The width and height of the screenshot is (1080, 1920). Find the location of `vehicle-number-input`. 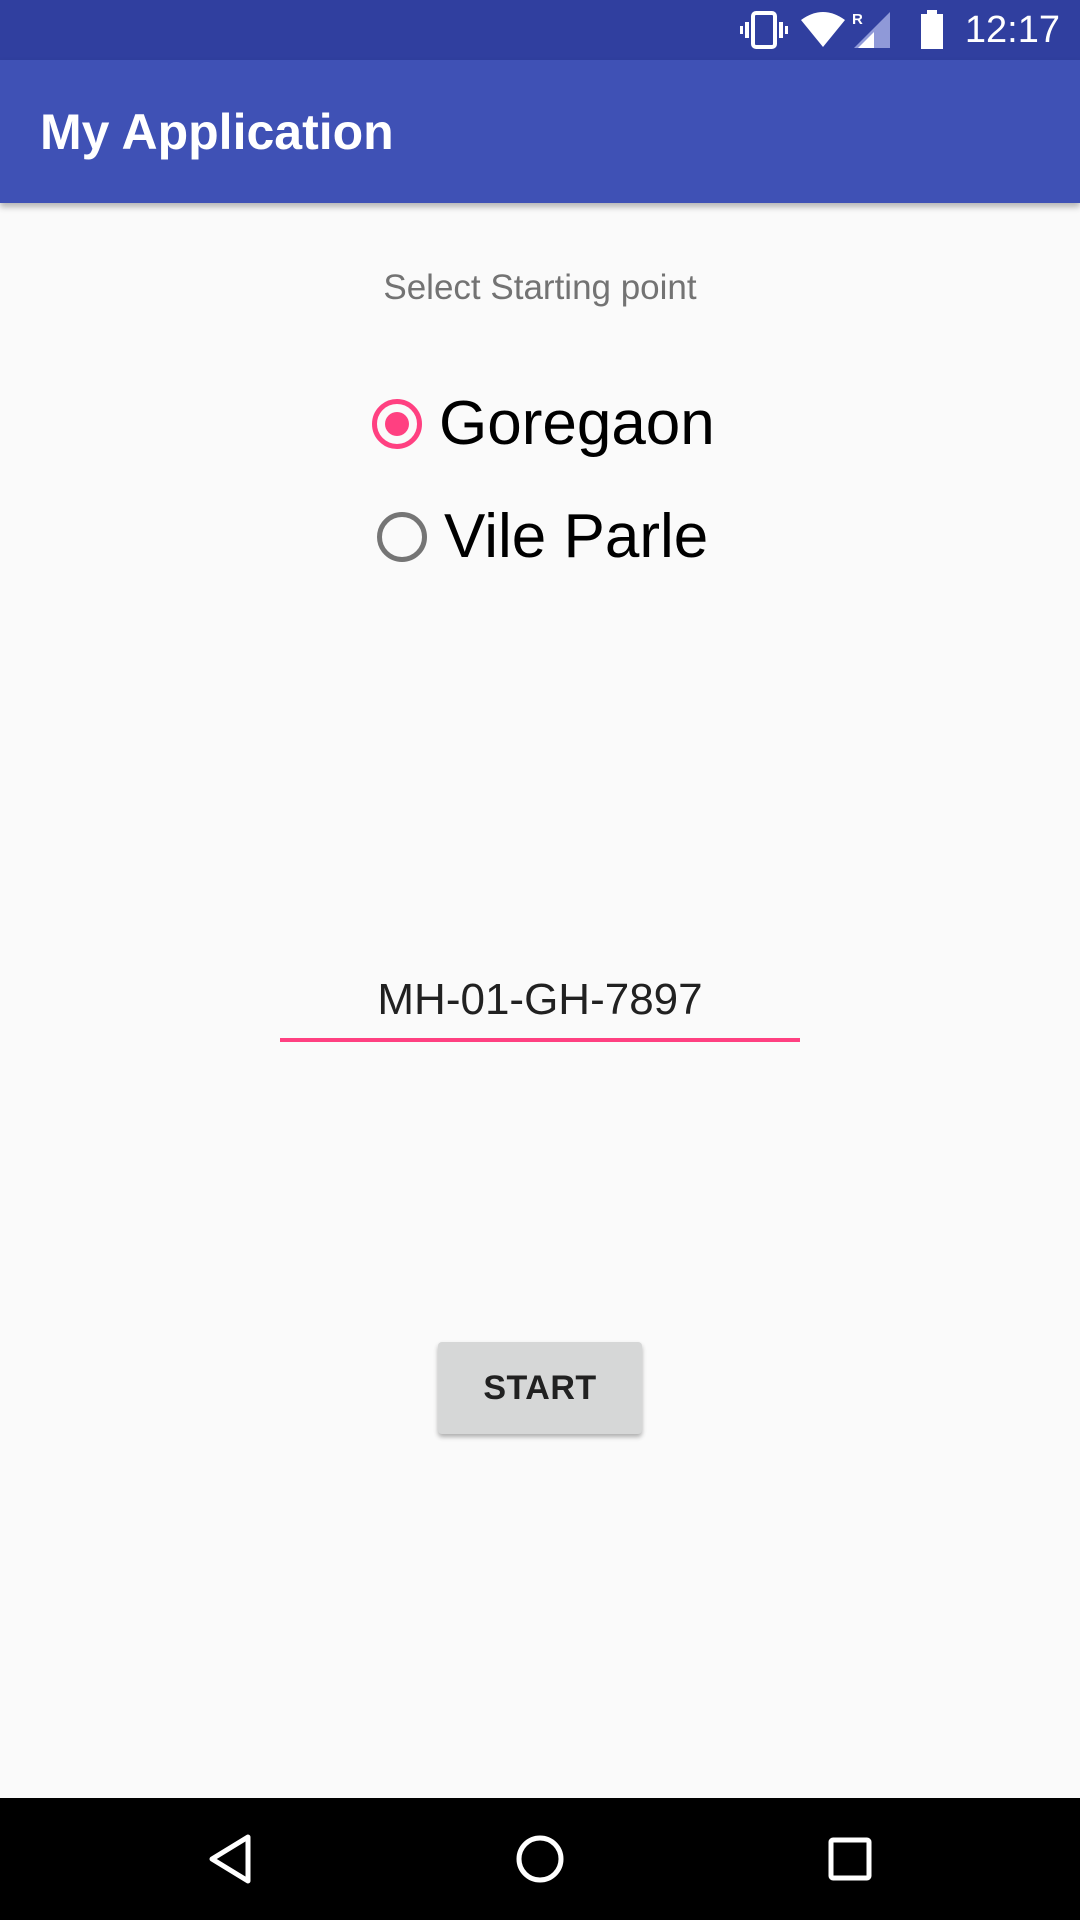

vehicle-number-input is located at coordinates (540, 1000).